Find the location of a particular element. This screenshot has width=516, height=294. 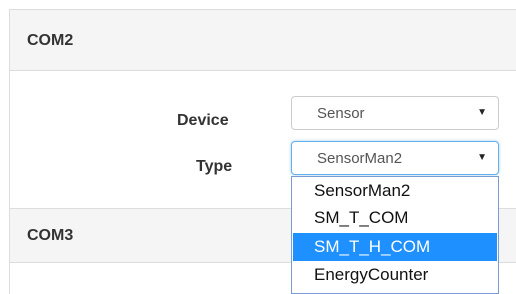

com3-title: COM3 is located at coordinates (50, 235).